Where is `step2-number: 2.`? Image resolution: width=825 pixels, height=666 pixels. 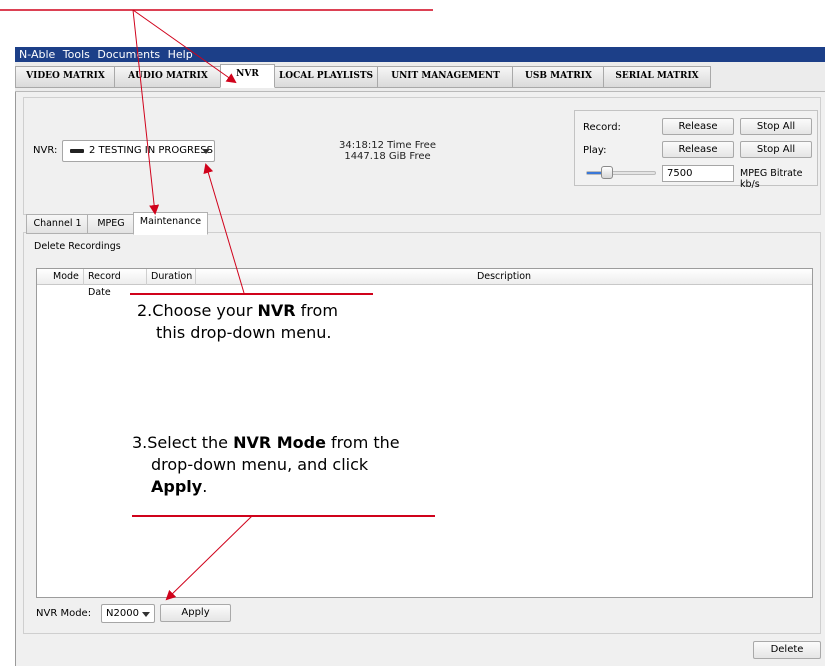
step2-number: 2. is located at coordinates (145, 310).